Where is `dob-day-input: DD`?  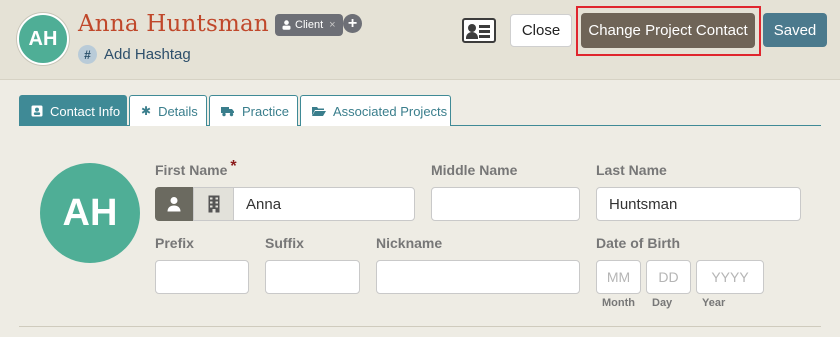
dob-day-input: DD is located at coordinates (668, 277).